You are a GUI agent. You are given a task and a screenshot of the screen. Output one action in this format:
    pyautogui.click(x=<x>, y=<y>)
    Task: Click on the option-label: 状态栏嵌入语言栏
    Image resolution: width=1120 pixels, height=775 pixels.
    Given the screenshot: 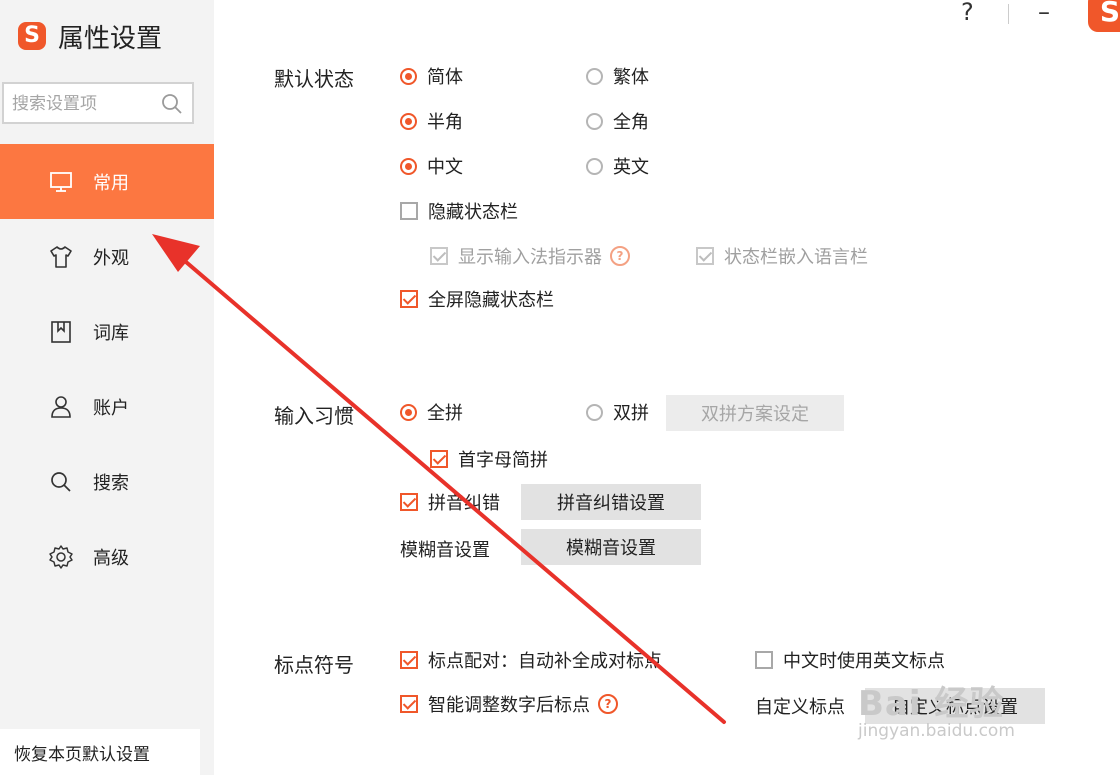 What is the action you would take?
    pyautogui.click(x=796, y=257)
    